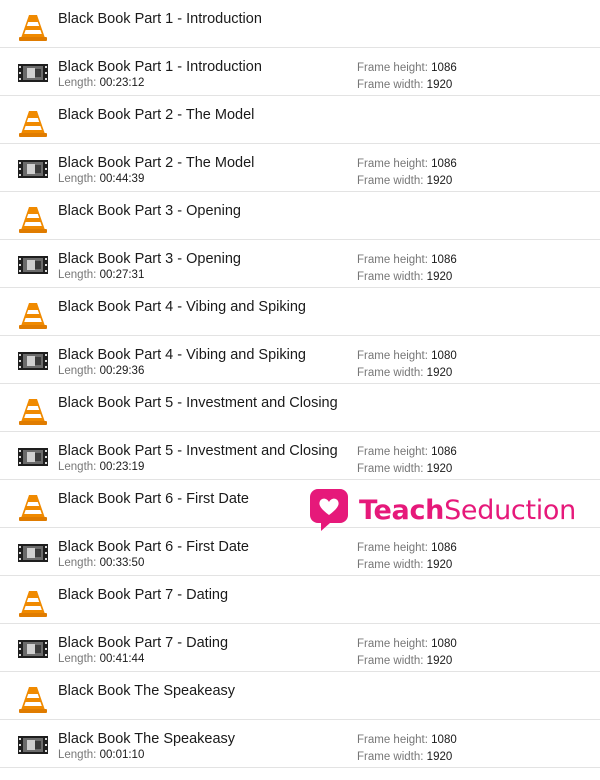 The height and width of the screenshot is (780, 600). What do you see at coordinates (101, 371) in the screenshot?
I see `length-detail: Length: 00:29:36` at bounding box center [101, 371].